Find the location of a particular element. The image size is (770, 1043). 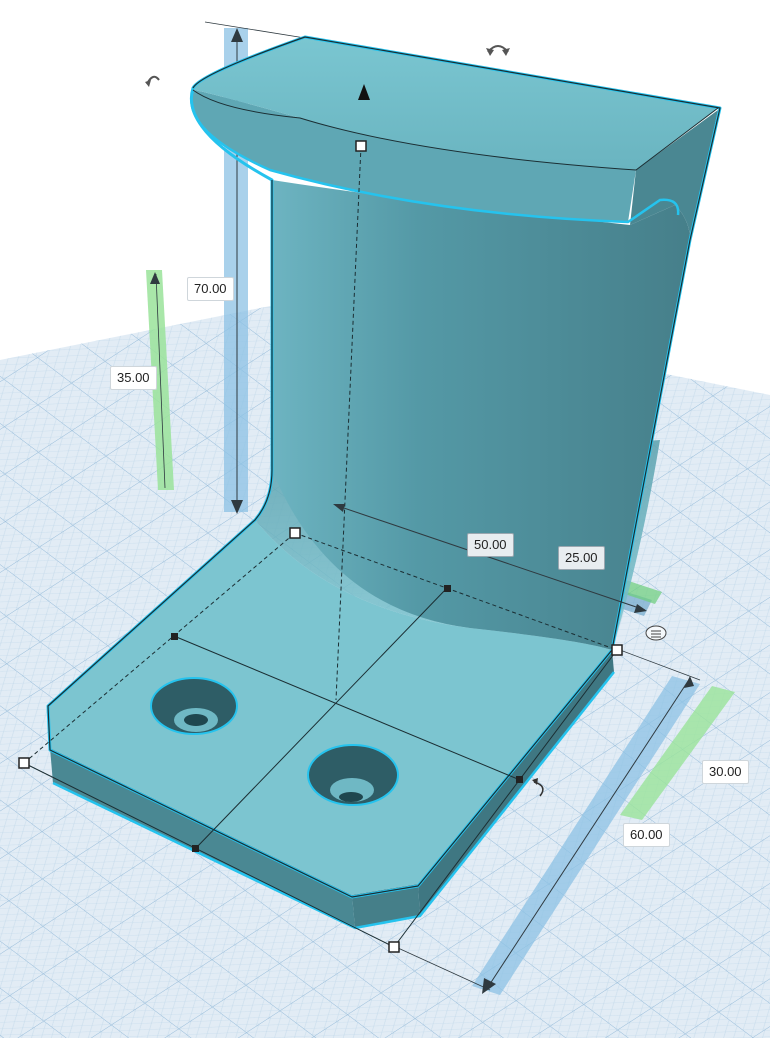

width-input: 50.00 is located at coordinates (490, 545).